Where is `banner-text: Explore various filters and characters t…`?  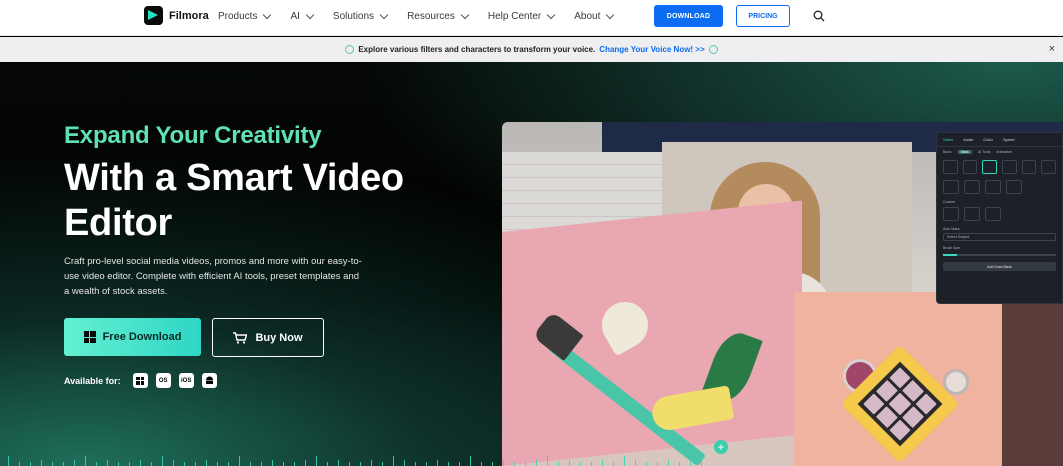
banner-text: Explore various filters and characters t… is located at coordinates (477, 49).